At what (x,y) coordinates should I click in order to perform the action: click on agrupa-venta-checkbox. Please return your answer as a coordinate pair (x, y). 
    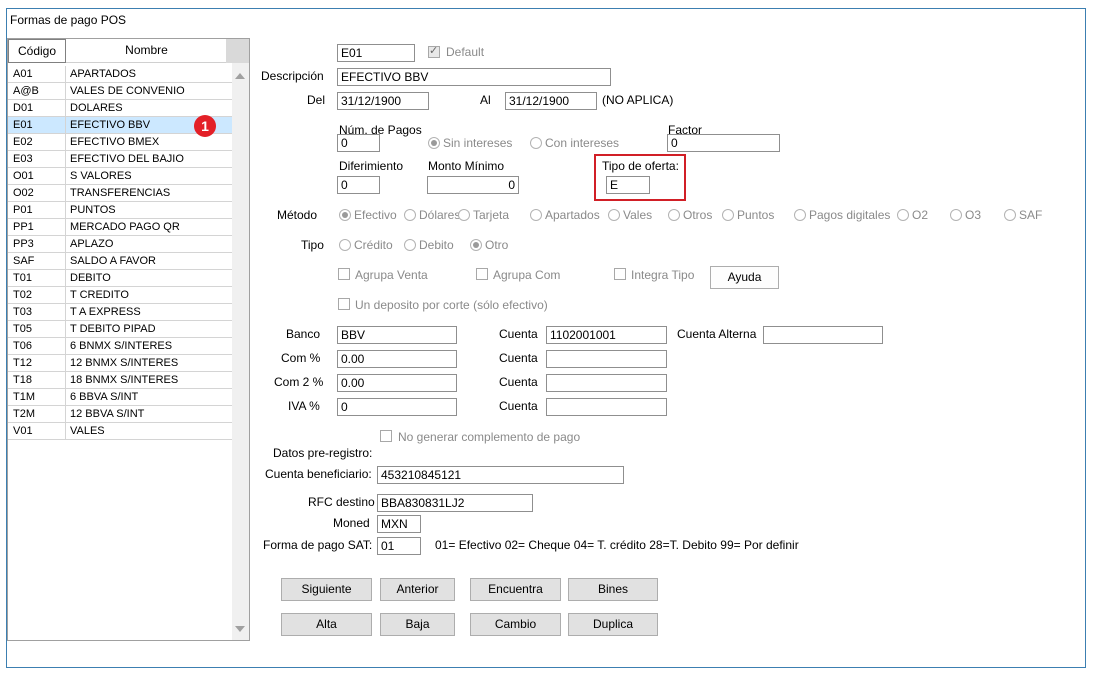
    Looking at the image, I should click on (344, 274).